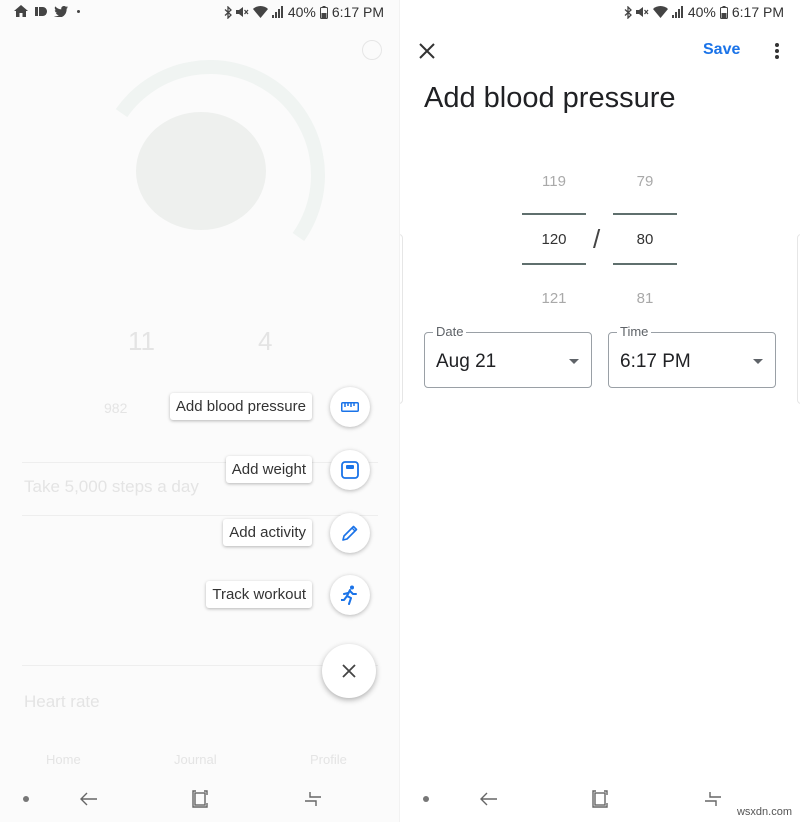  I want to click on track-workout-label: Track workout, so click(259, 594).